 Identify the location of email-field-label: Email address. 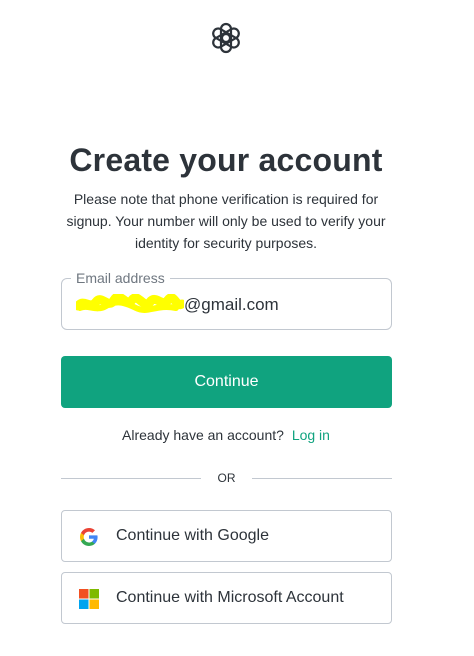
(120, 278).